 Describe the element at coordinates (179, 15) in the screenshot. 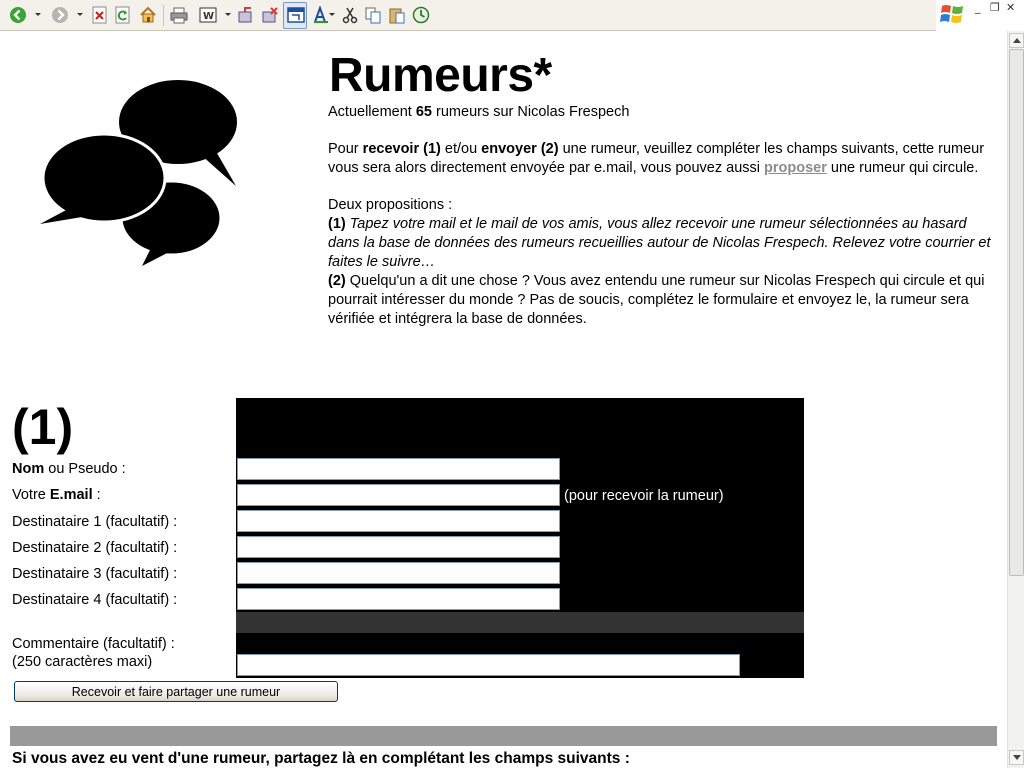

I see `print-icon` at that location.